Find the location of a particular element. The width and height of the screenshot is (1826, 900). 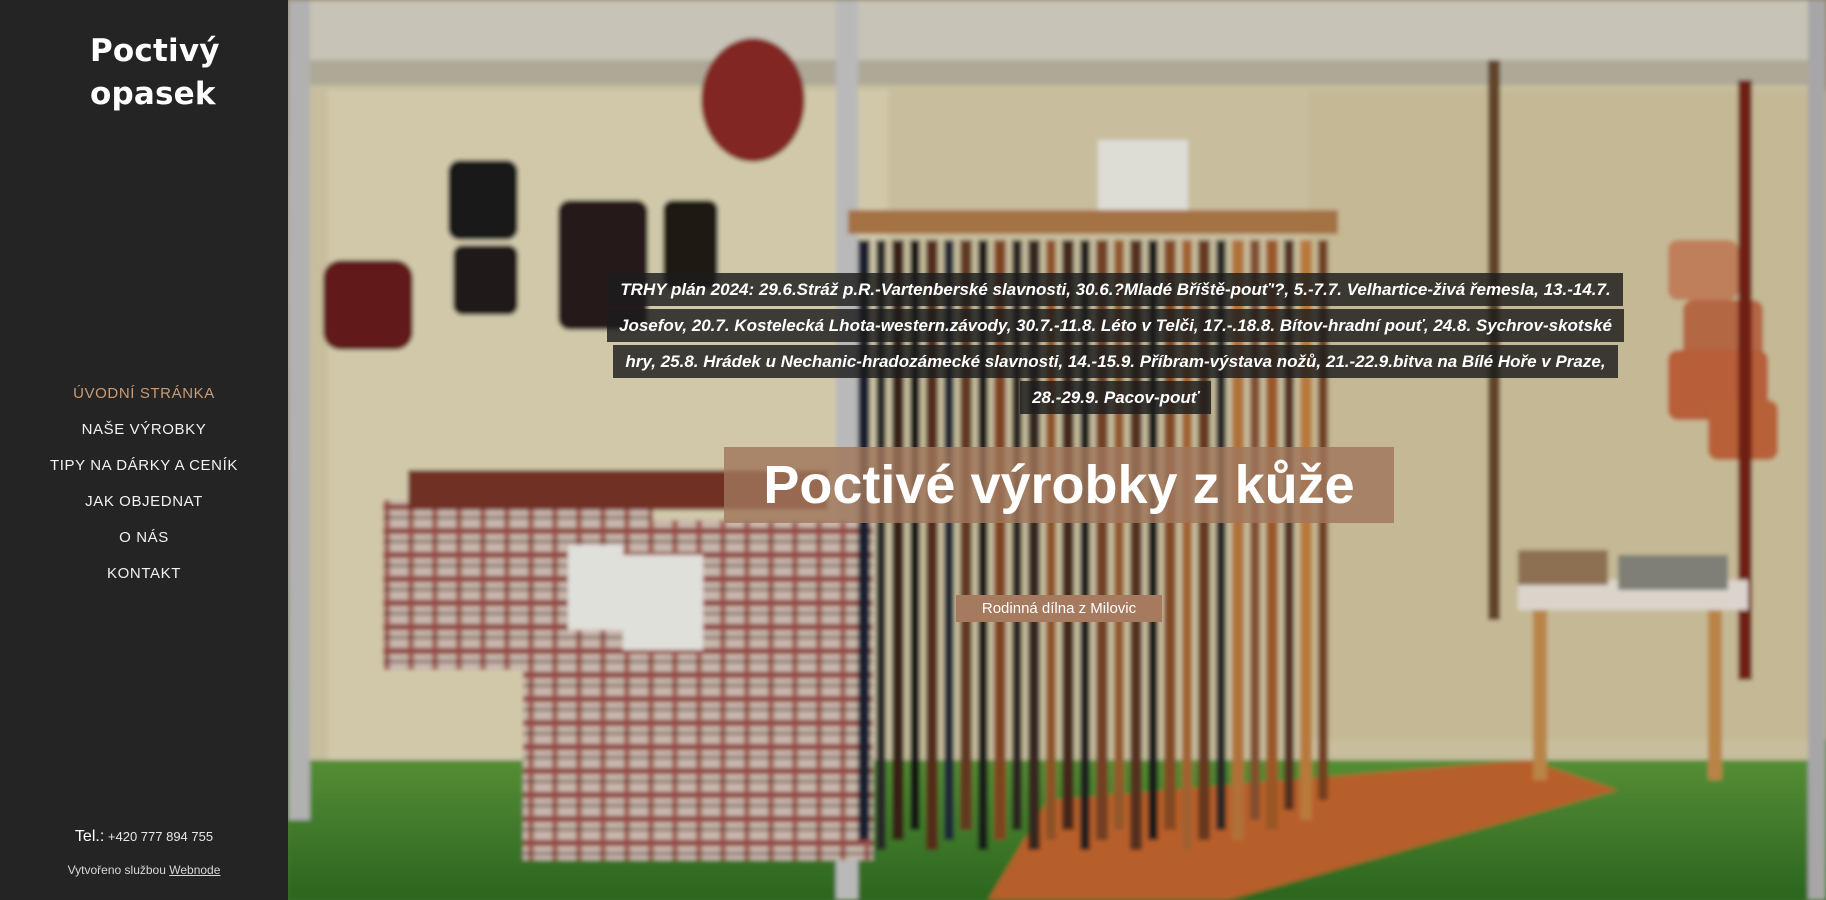

contact-phone: Tel.: +420 777 894 755 is located at coordinates (144, 837).